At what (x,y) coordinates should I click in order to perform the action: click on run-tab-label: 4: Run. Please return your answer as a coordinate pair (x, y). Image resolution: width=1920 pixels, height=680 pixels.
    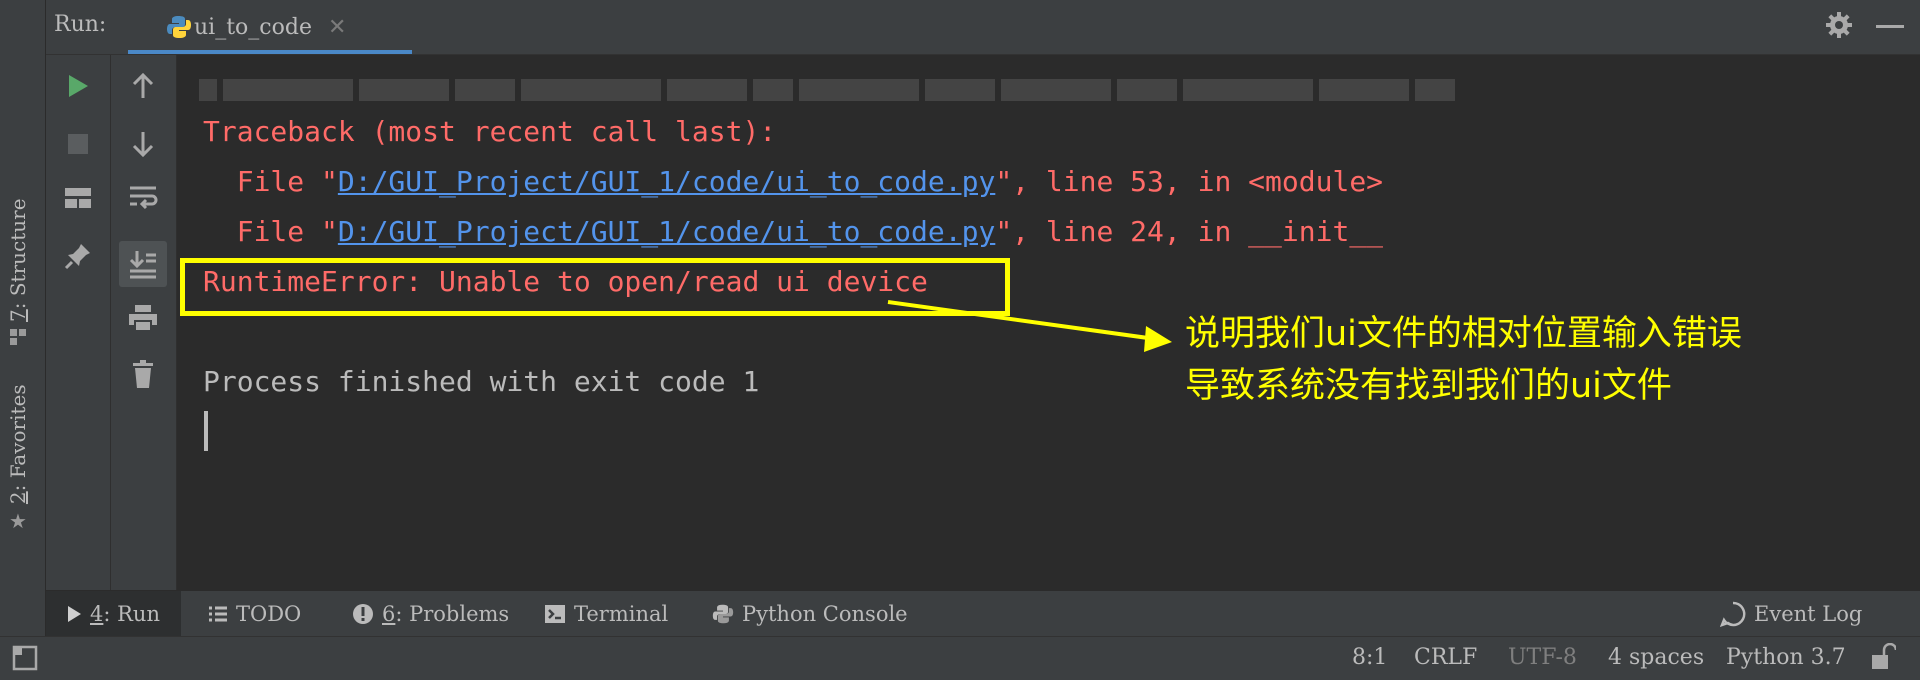
    Looking at the image, I should click on (125, 614).